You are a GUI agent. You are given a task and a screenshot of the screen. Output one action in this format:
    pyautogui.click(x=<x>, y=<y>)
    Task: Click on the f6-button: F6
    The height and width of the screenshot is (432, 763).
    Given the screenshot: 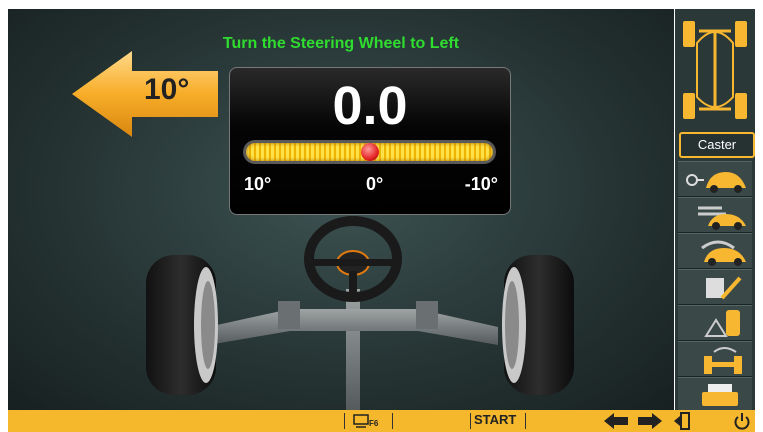 What is the action you would take?
    pyautogui.click(x=370, y=421)
    